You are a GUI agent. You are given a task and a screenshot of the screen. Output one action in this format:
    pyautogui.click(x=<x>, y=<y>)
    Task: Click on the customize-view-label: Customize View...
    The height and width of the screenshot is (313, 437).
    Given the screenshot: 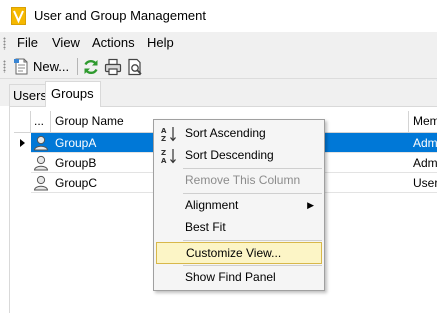 What is the action you would take?
    pyautogui.click(x=234, y=253)
    